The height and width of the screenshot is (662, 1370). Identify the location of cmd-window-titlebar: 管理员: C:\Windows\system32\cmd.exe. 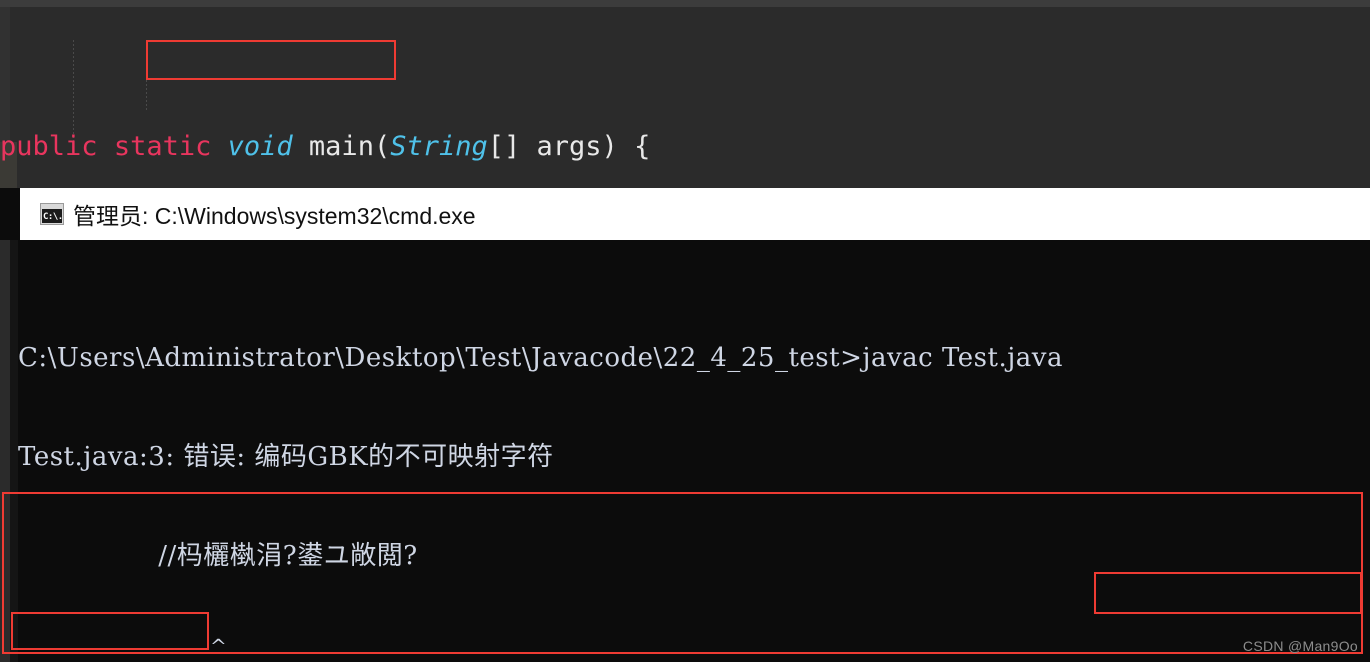
(695, 214).